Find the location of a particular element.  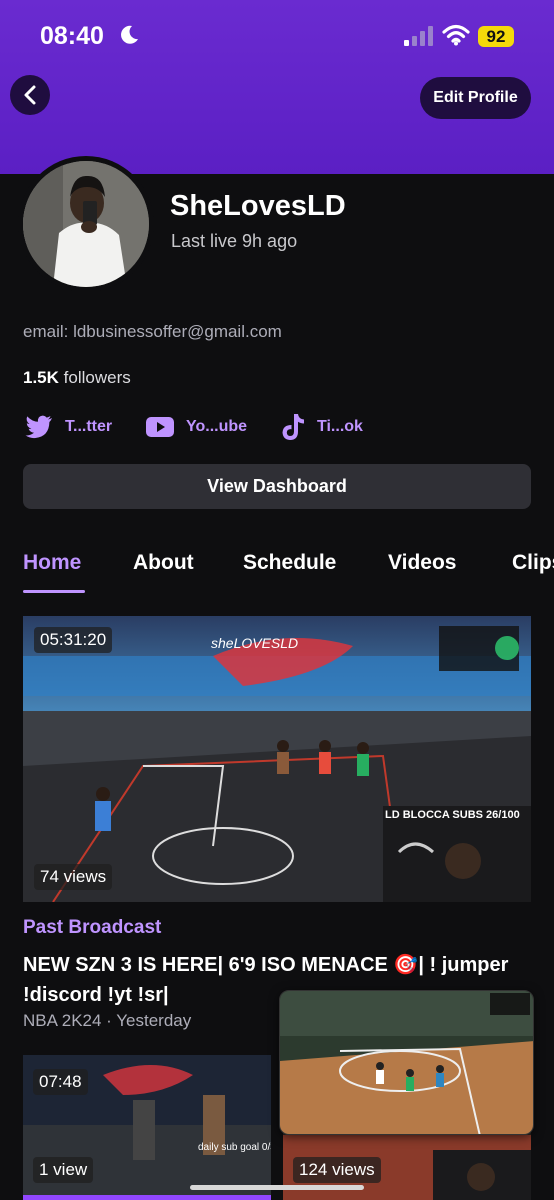

social-link-twitter: T...tter is located at coordinates (68, 427).